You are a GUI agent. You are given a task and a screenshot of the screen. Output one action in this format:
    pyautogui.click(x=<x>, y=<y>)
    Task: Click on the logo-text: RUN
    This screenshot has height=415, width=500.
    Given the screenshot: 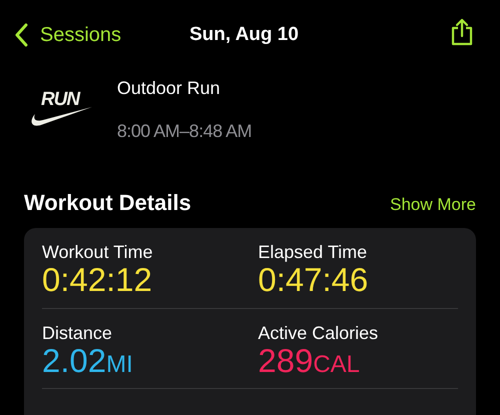 What is the action you would take?
    pyautogui.click(x=60, y=99)
    